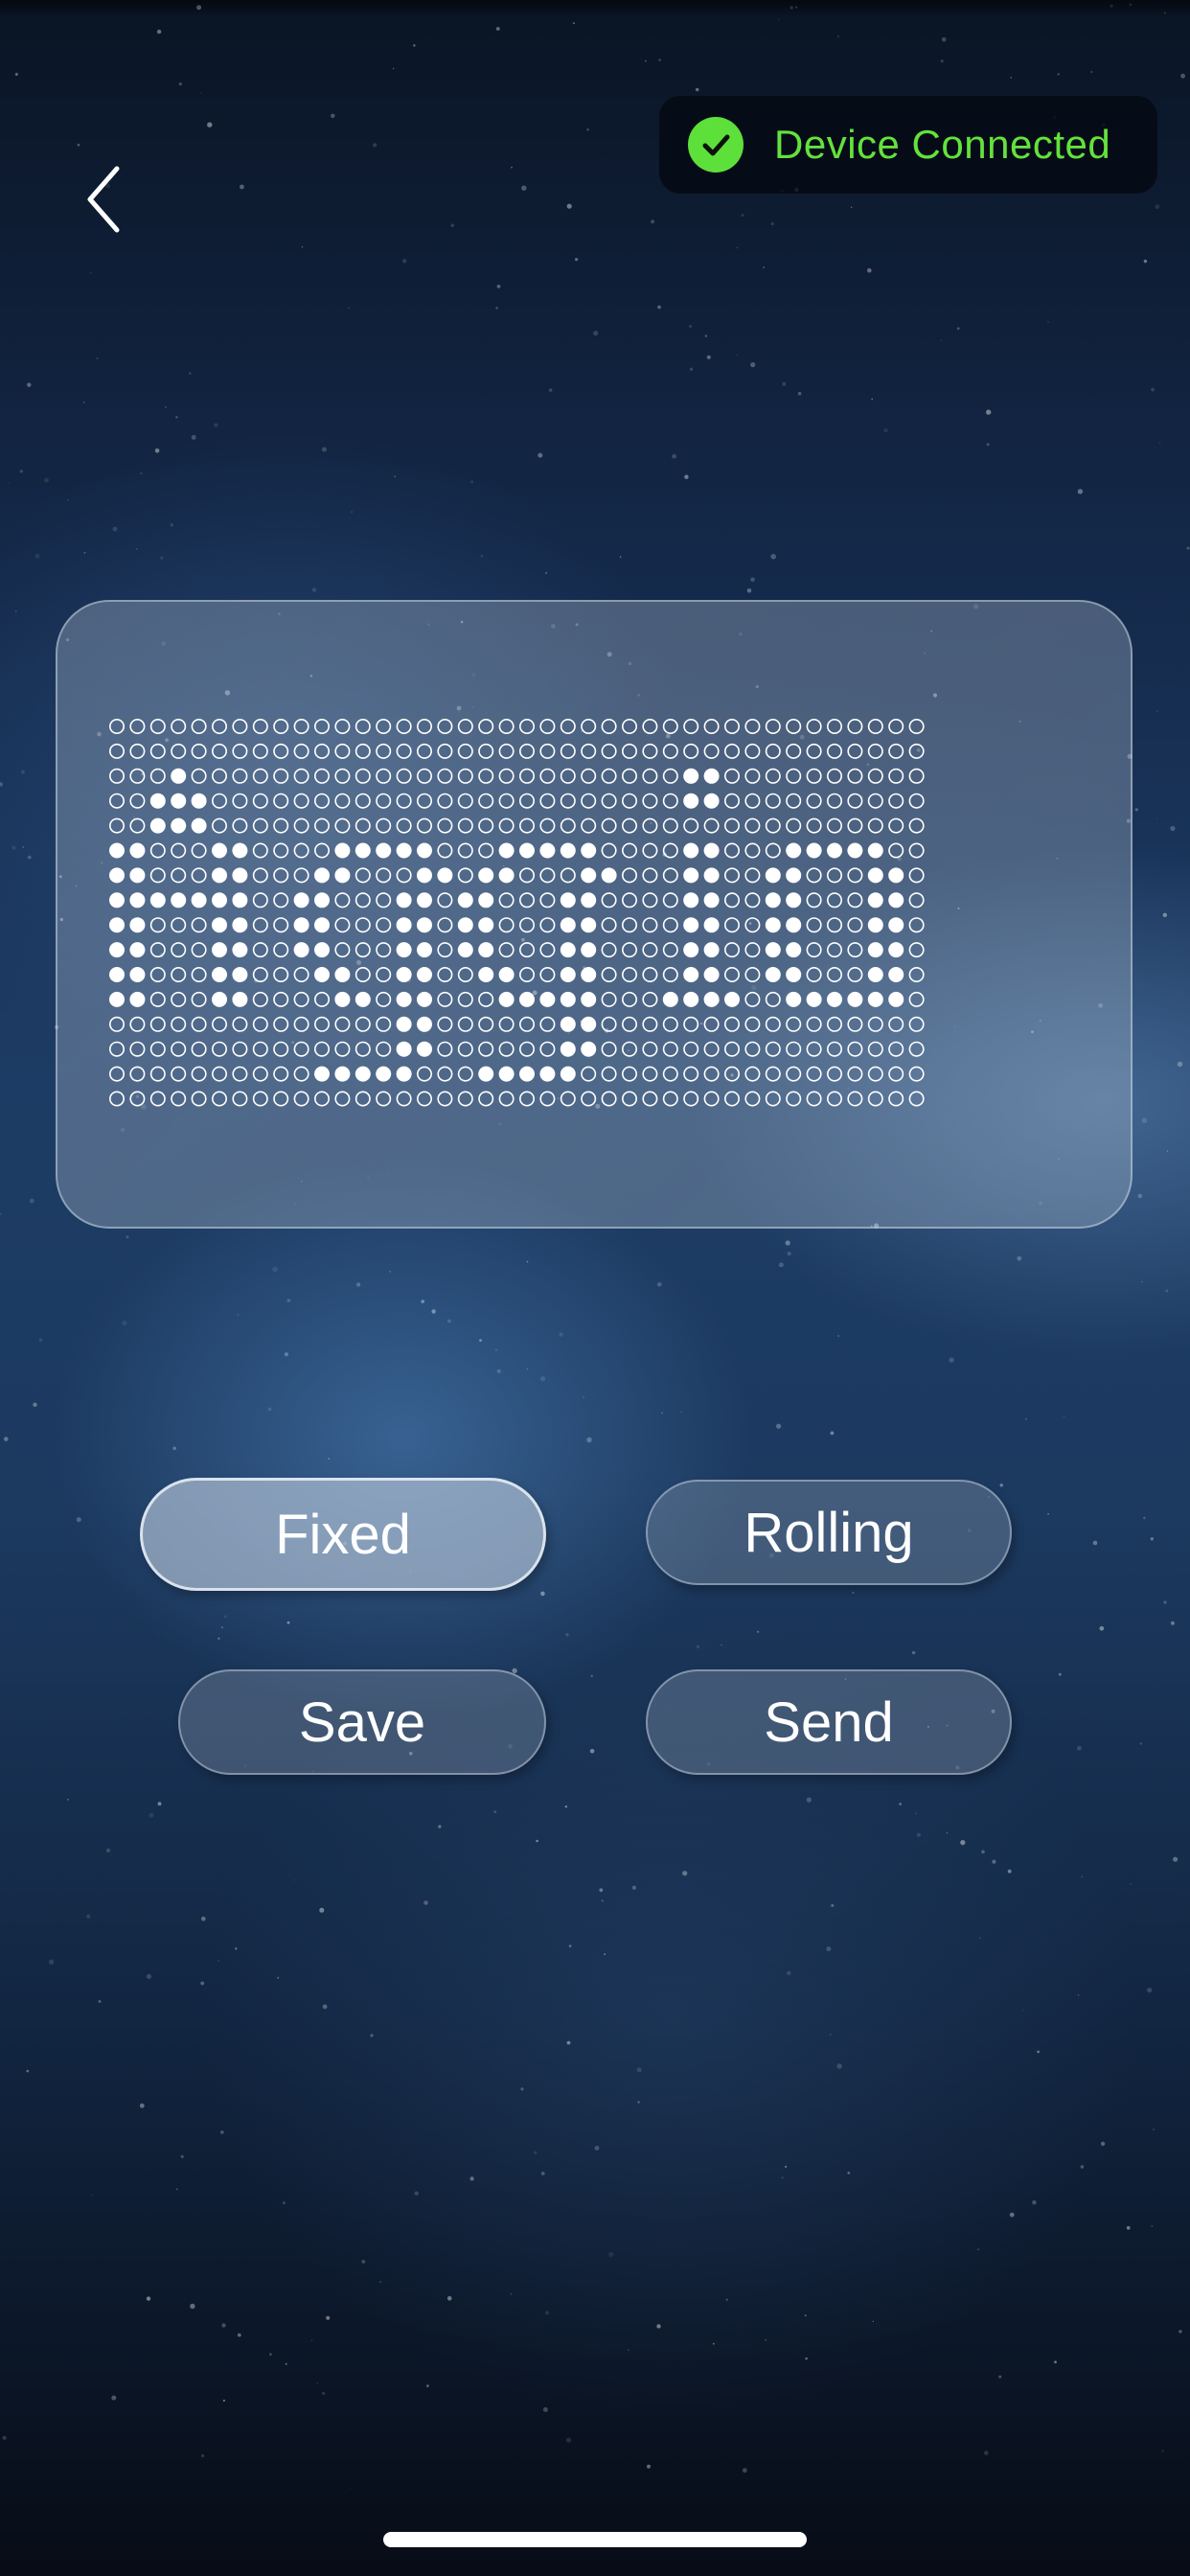  I want to click on home-indicator, so click(595, 2539).